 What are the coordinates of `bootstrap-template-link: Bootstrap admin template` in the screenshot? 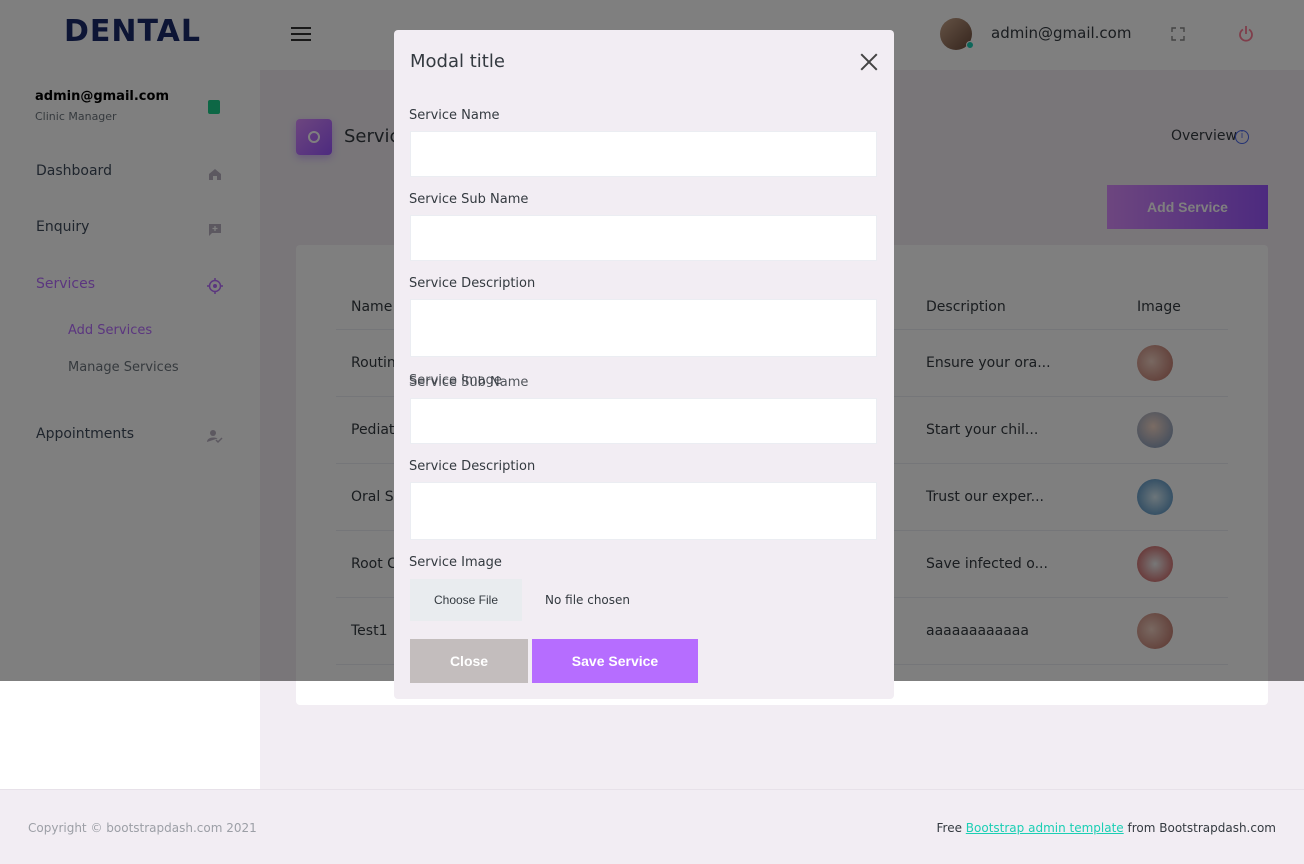 It's located at (1045, 828).